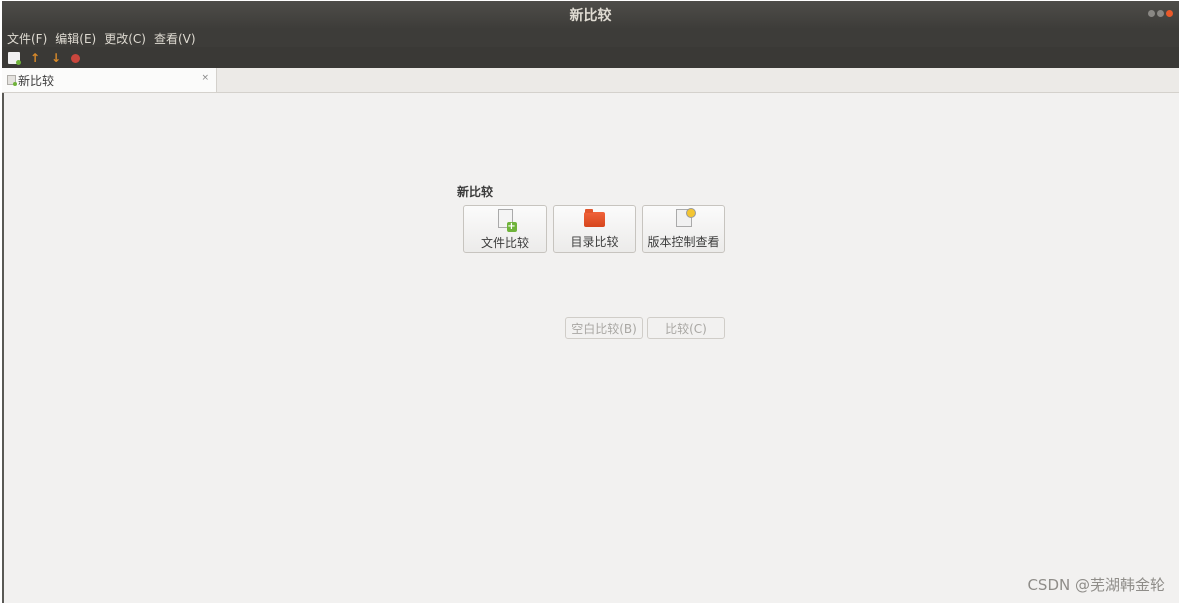  I want to click on window-title: 新比较, so click(590, 16).